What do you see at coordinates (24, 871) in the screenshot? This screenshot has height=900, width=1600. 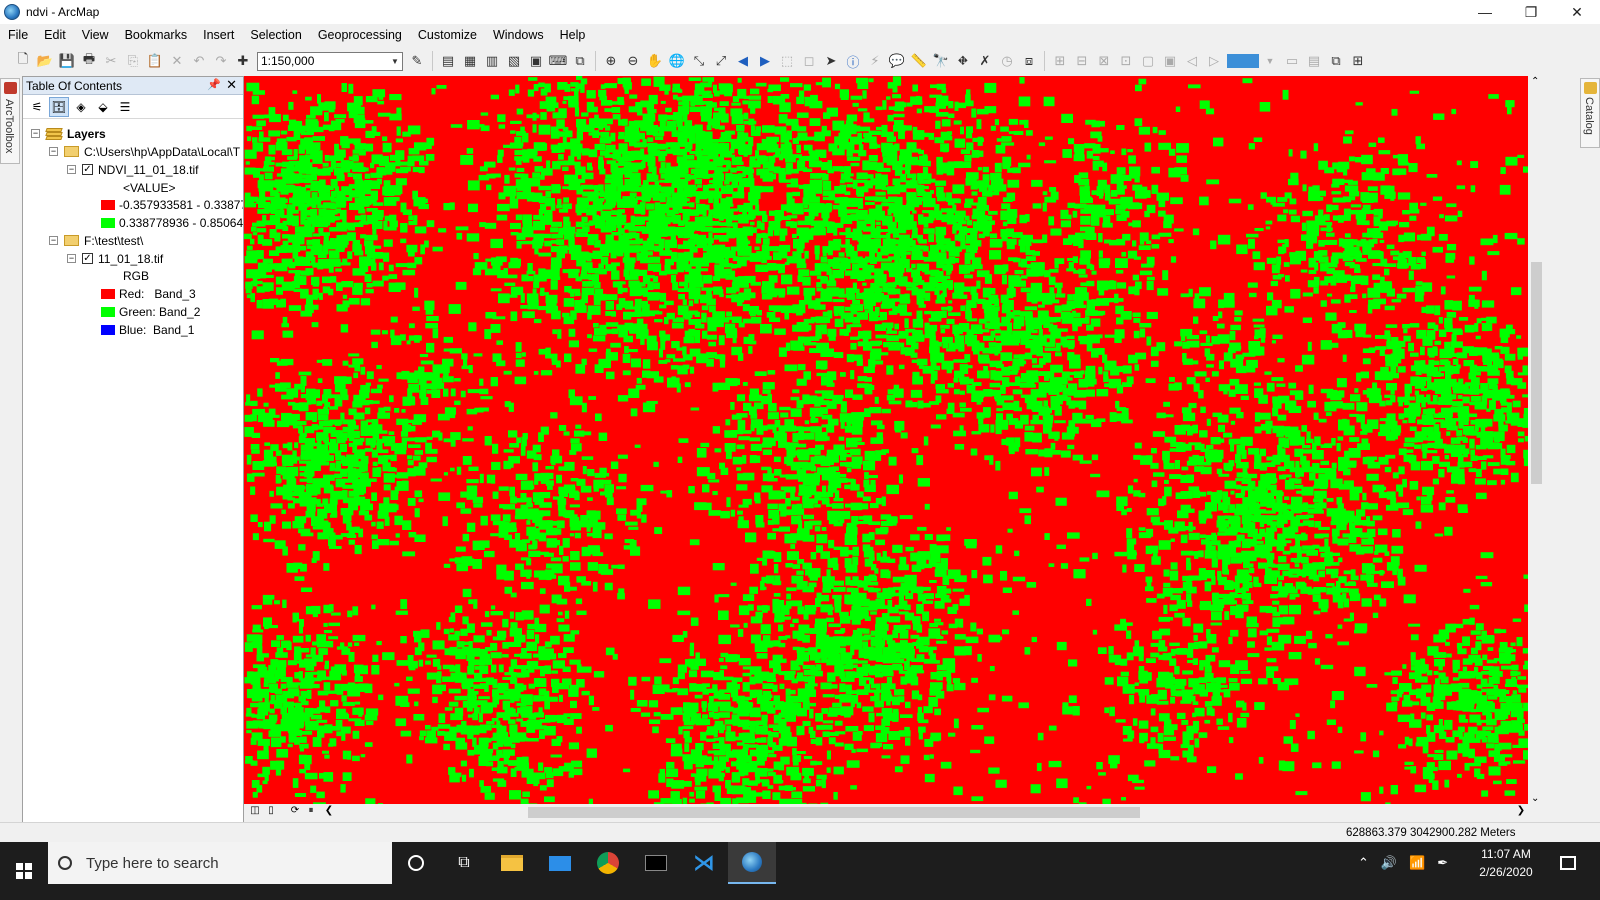 I see `start-button` at bounding box center [24, 871].